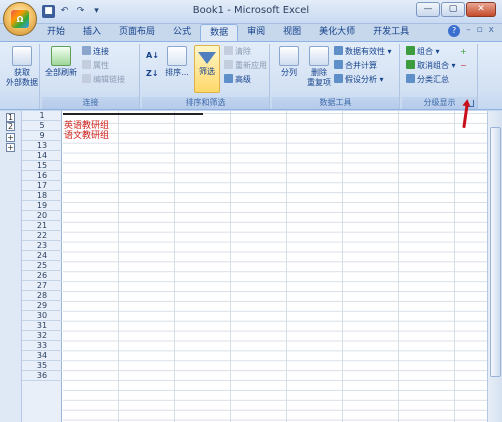 This screenshot has height=422, width=502. I want to click on hide-detail-icon: −, so click(463, 66).